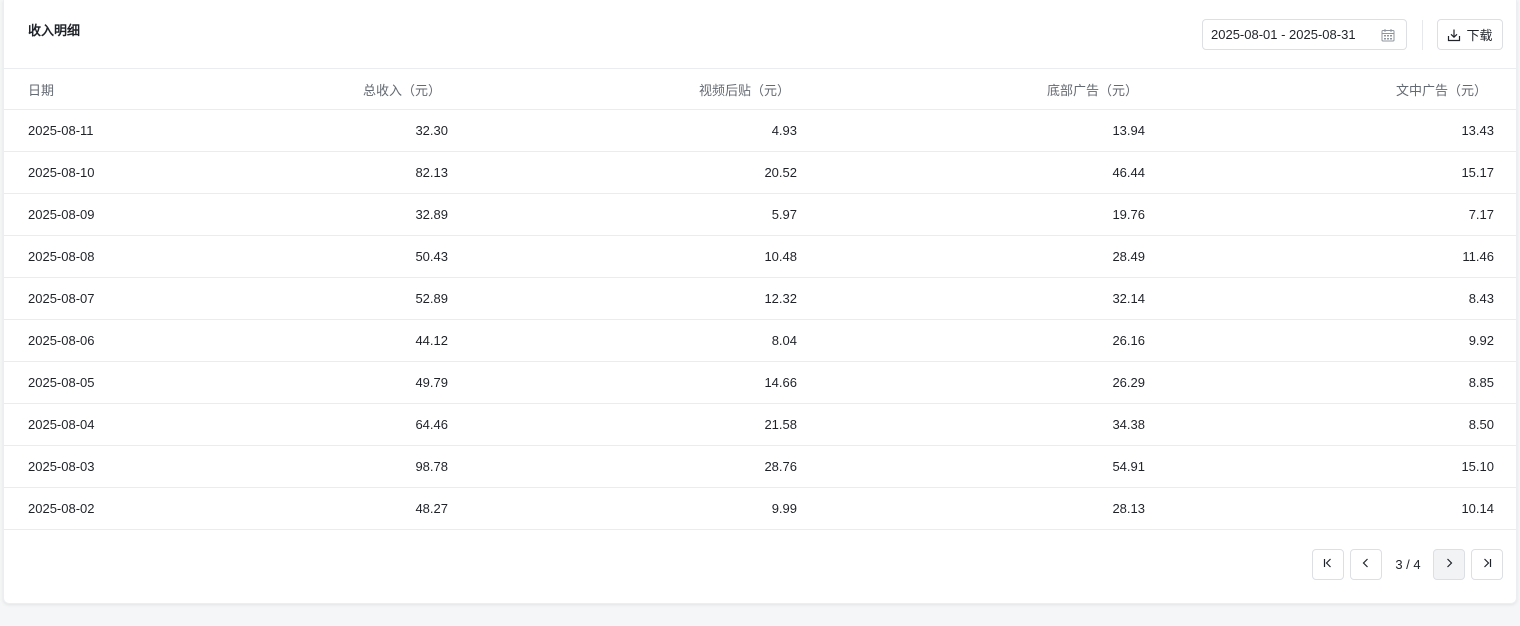  I want to click on cell-date: 2025-08-10, so click(61, 172).